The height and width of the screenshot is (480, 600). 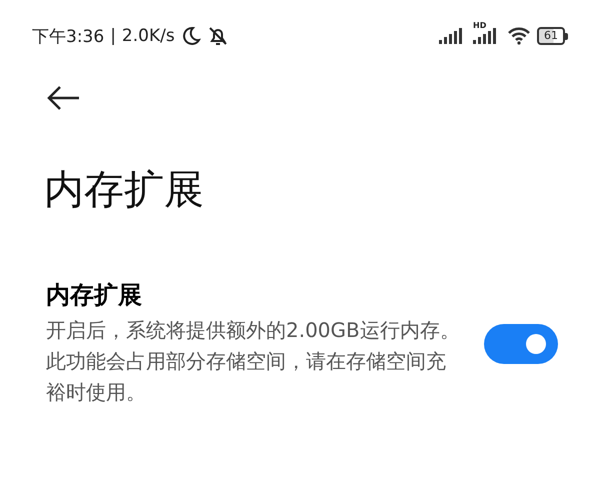 I want to click on setting-title: 内存扩展, so click(x=94, y=295).